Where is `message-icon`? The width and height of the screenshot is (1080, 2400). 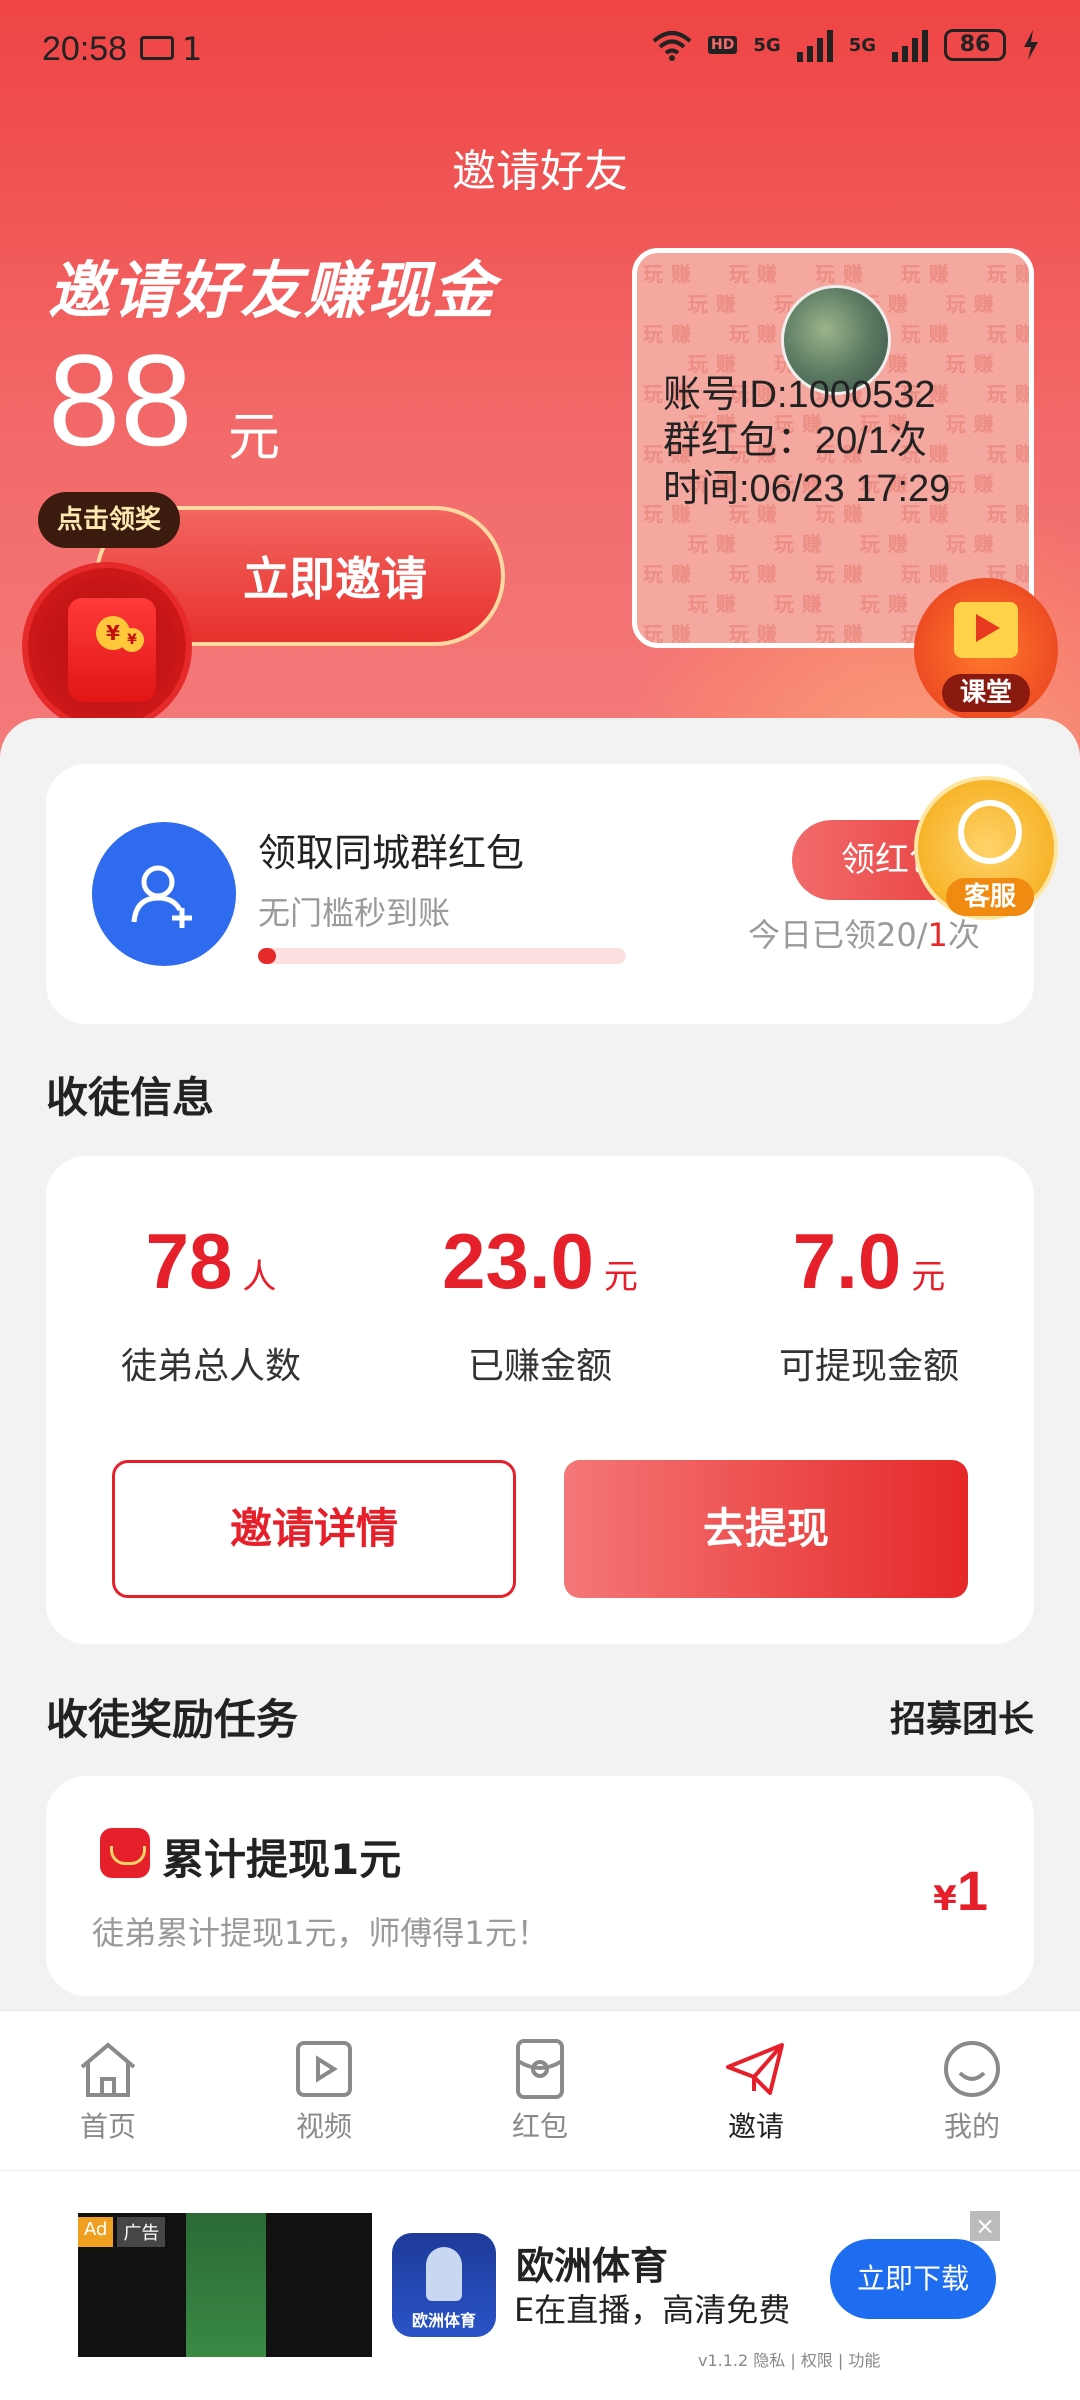
message-icon is located at coordinates (157, 48).